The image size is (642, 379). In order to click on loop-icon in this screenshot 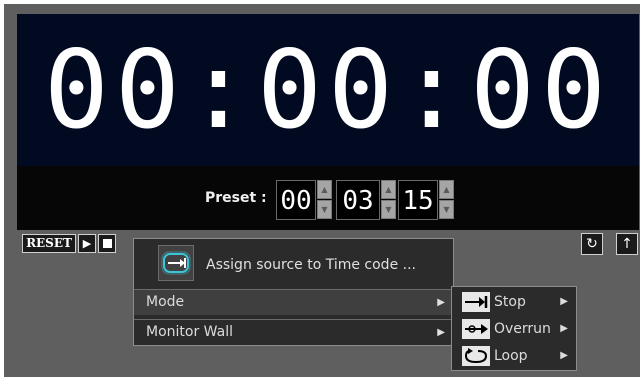, I will do `click(476, 356)`.